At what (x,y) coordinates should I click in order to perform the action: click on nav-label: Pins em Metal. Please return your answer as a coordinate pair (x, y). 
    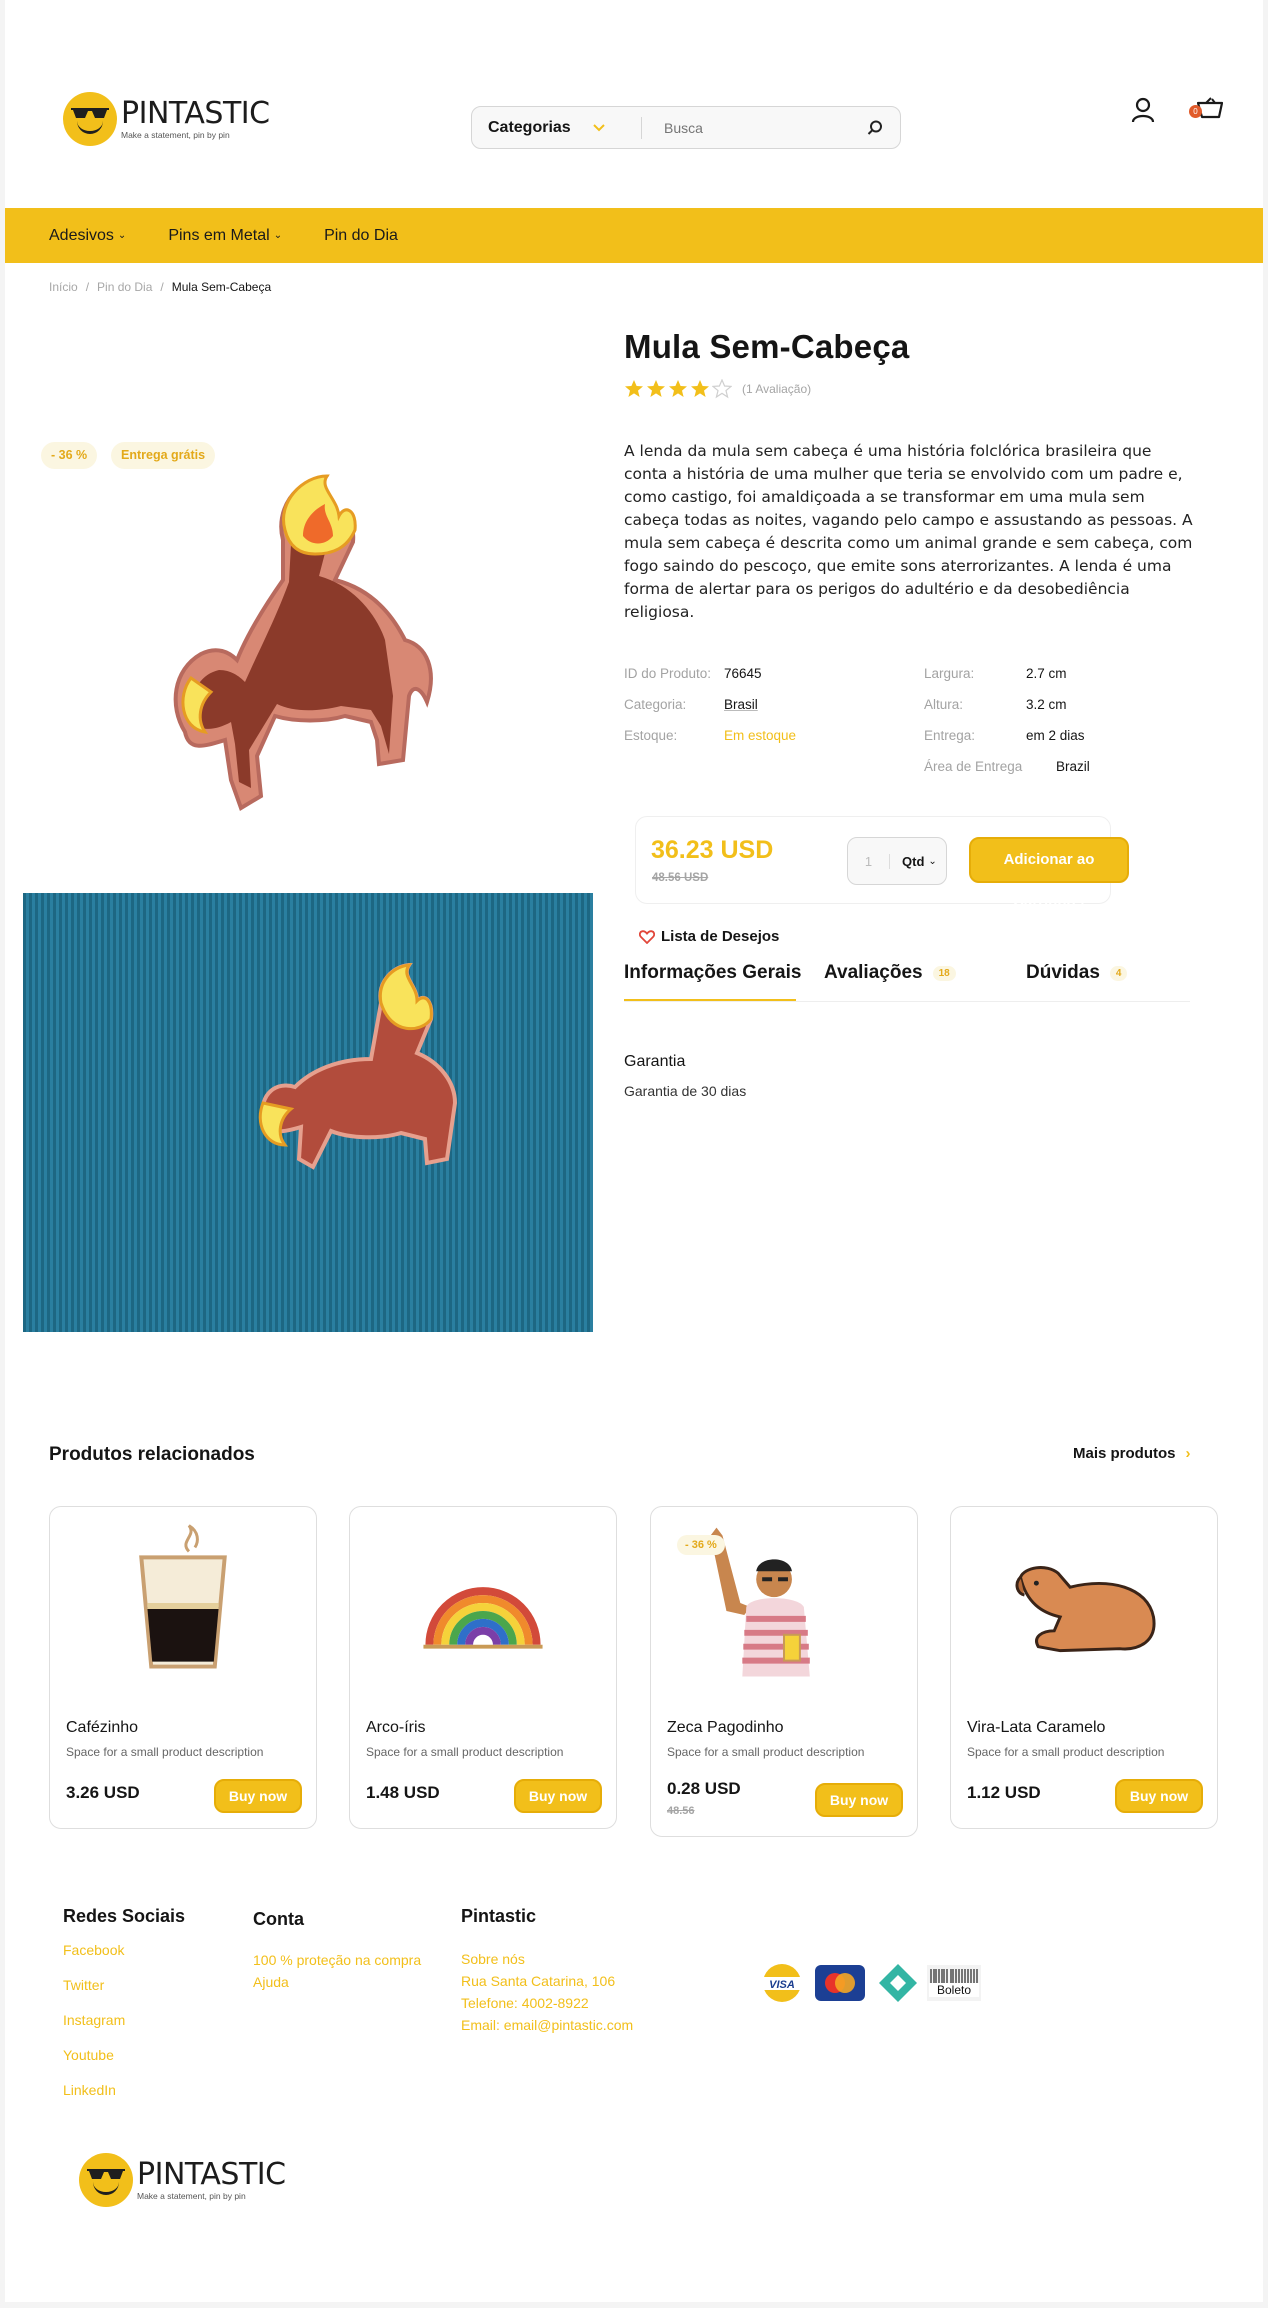
    Looking at the image, I should click on (219, 235).